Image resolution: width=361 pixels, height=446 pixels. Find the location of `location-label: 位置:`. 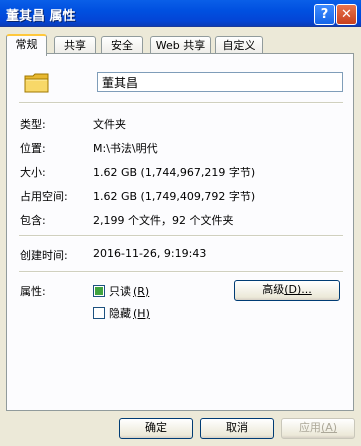

location-label: 位置: is located at coordinates (33, 148).